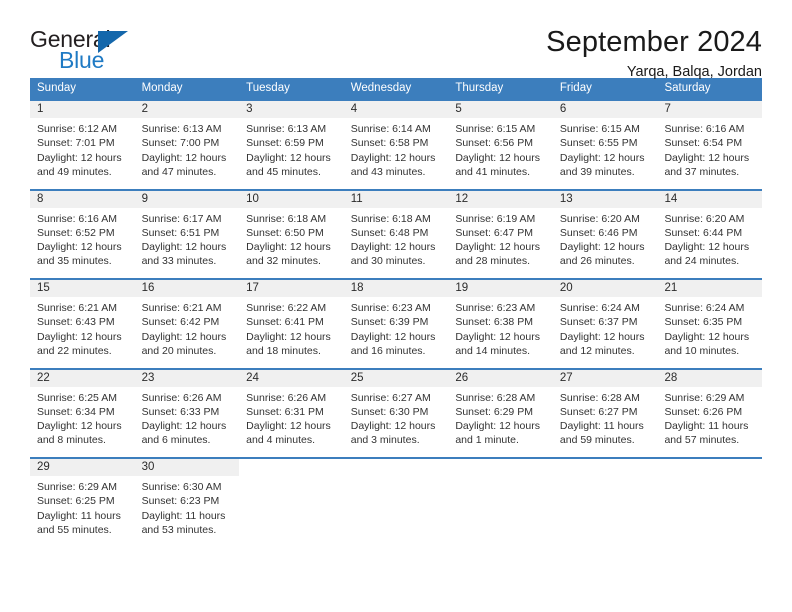 The height and width of the screenshot is (612, 792). What do you see at coordinates (493, 261) in the screenshot?
I see `daylight-duration-line2: and 28 minutes.` at bounding box center [493, 261].